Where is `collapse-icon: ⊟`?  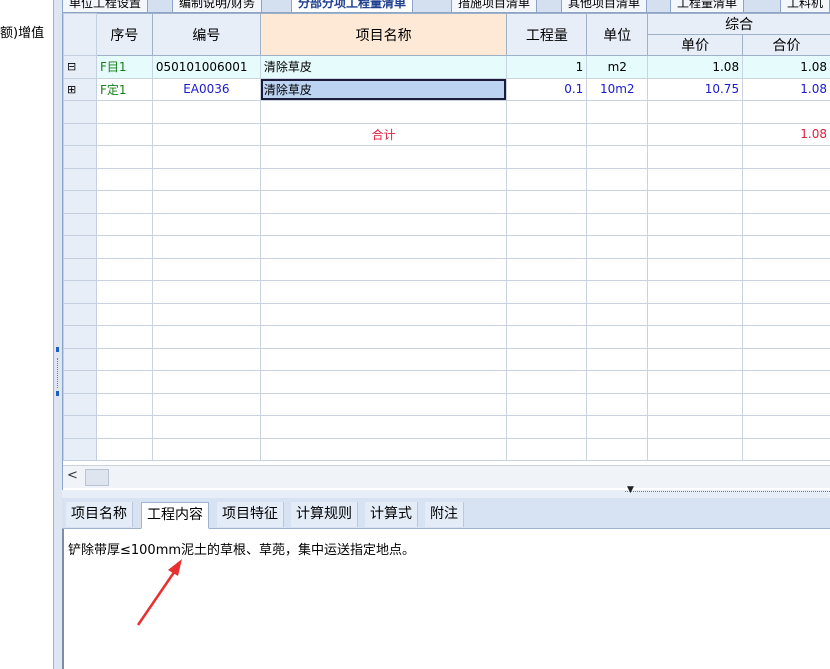 collapse-icon: ⊟ is located at coordinates (80, 67).